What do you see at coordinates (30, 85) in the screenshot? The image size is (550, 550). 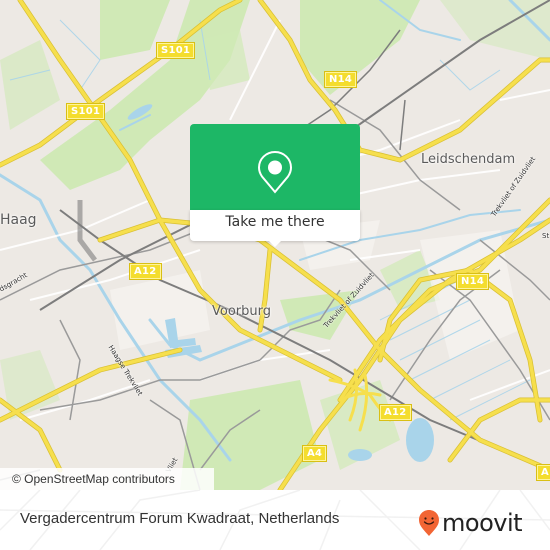 I see `park-area` at bounding box center [30, 85].